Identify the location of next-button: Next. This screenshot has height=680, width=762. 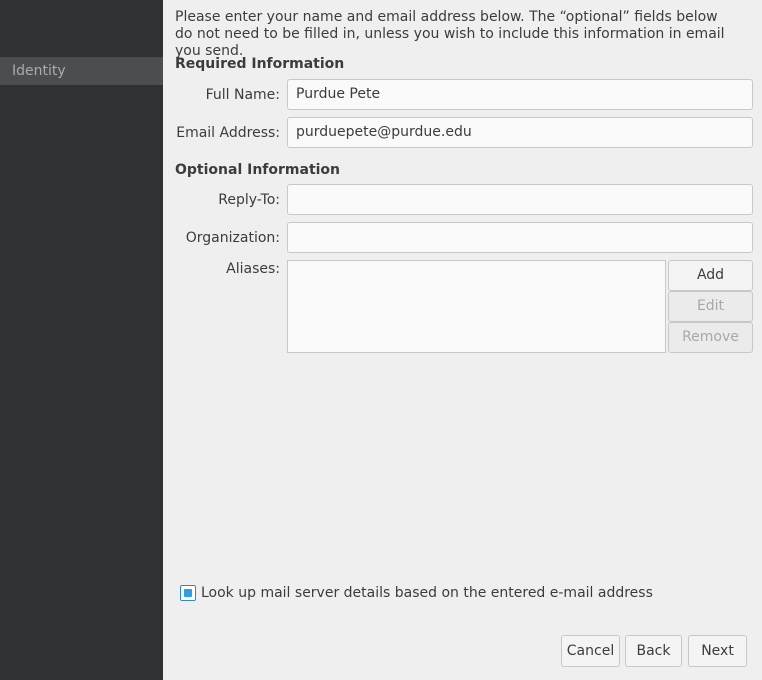
(717, 651).